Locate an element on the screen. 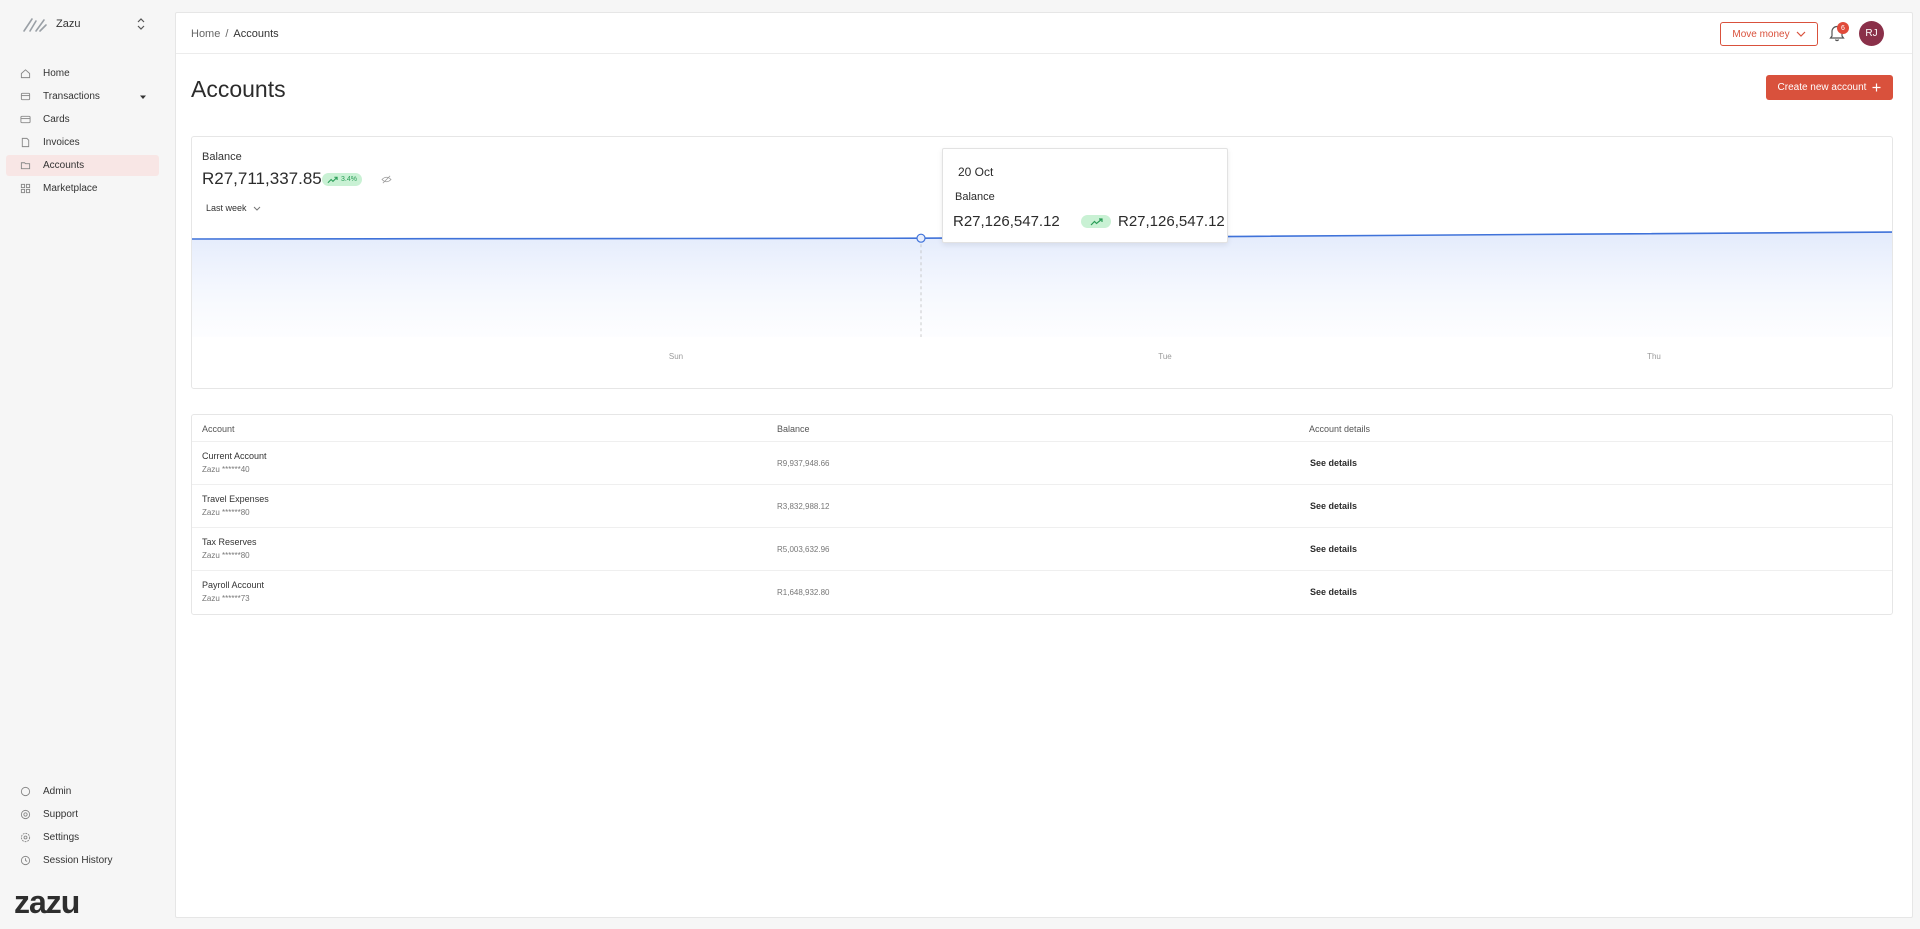 This screenshot has height=929, width=1920. x-tick-label: Tue is located at coordinates (1165, 356).